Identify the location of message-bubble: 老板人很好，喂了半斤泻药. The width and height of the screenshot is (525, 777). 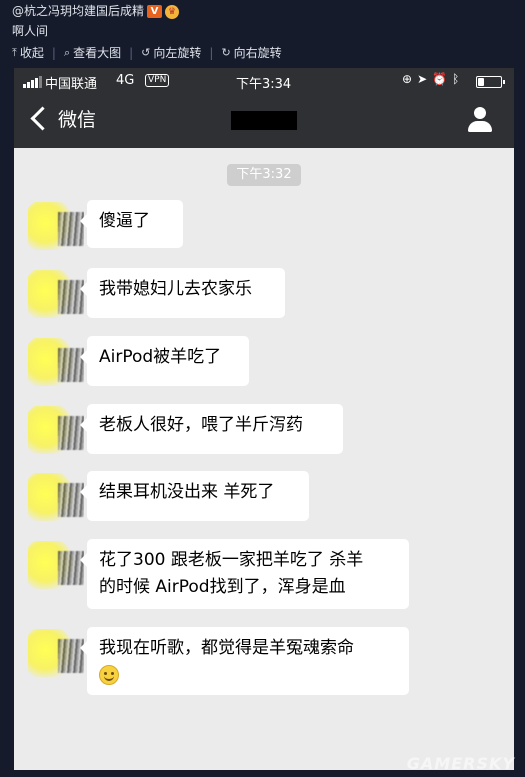
(211, 429).